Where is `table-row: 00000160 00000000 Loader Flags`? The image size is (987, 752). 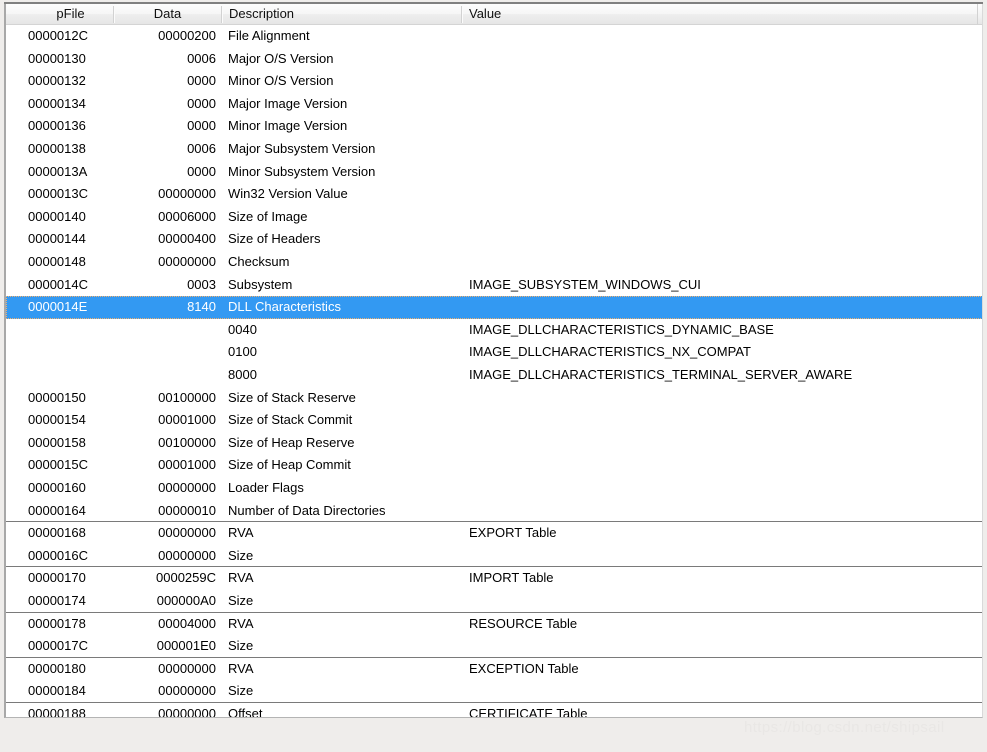
table-row: 00000160 00000000 Loader Flags is located at coordinates (494, 488).